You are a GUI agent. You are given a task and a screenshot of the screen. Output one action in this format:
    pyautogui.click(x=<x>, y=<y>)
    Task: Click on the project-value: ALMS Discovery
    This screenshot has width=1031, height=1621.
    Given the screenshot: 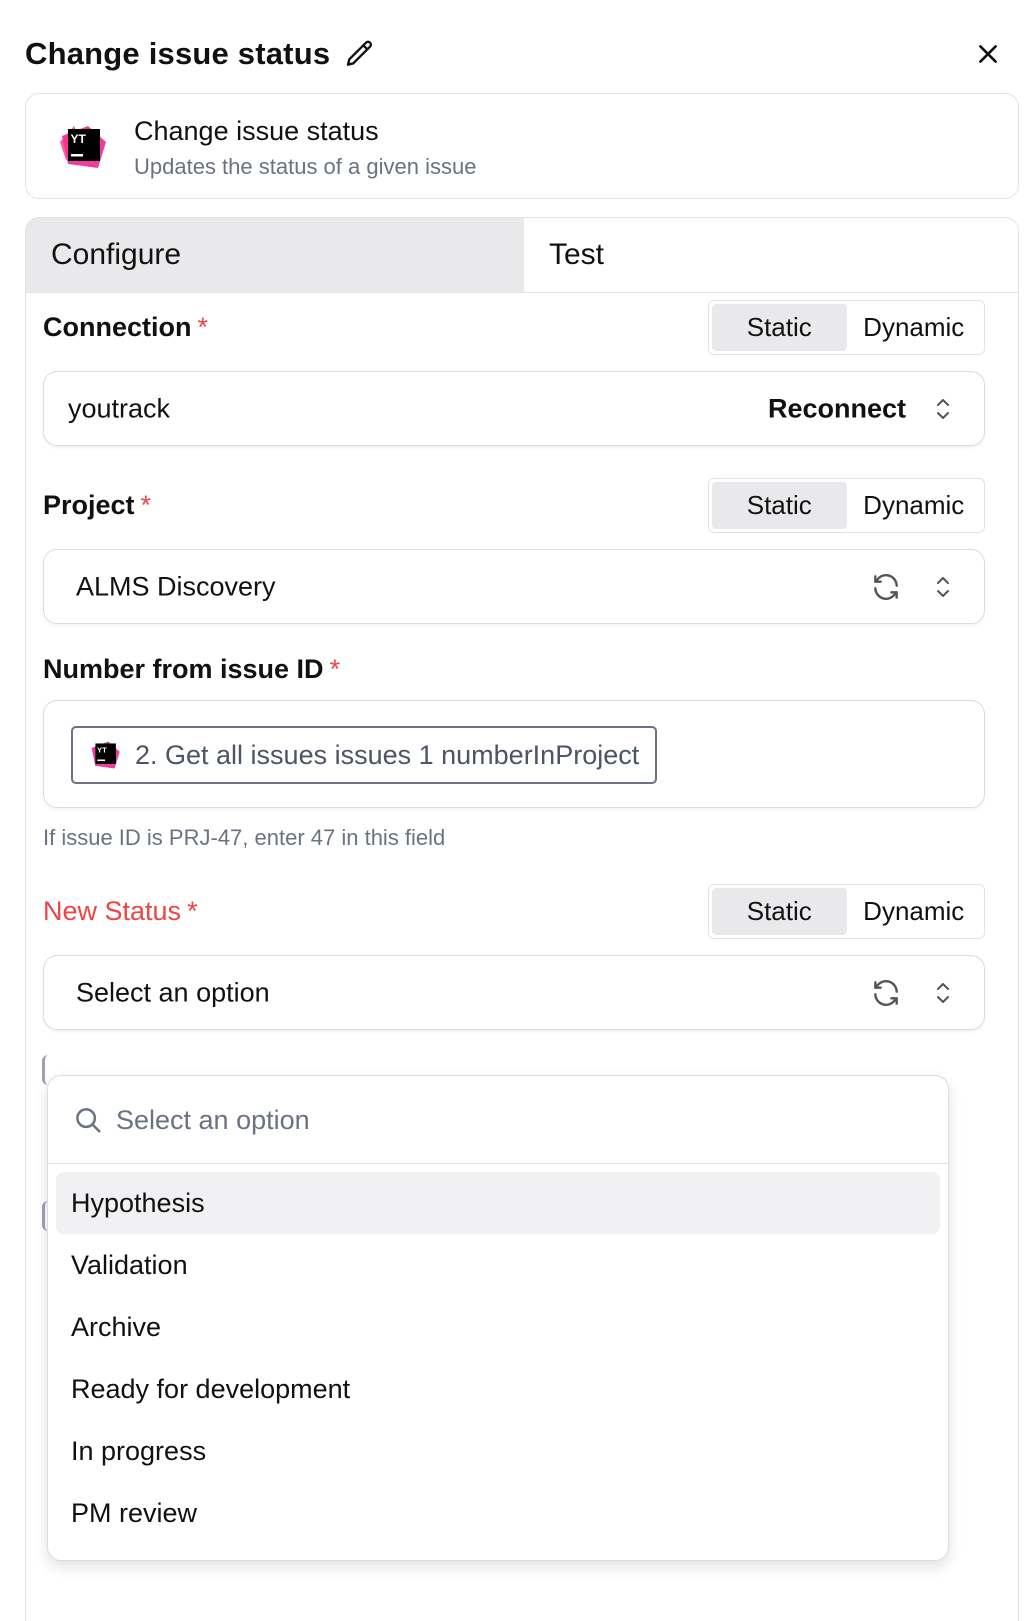 What is the action you would take?
    pyautogui.click(x=176, y=586)
    